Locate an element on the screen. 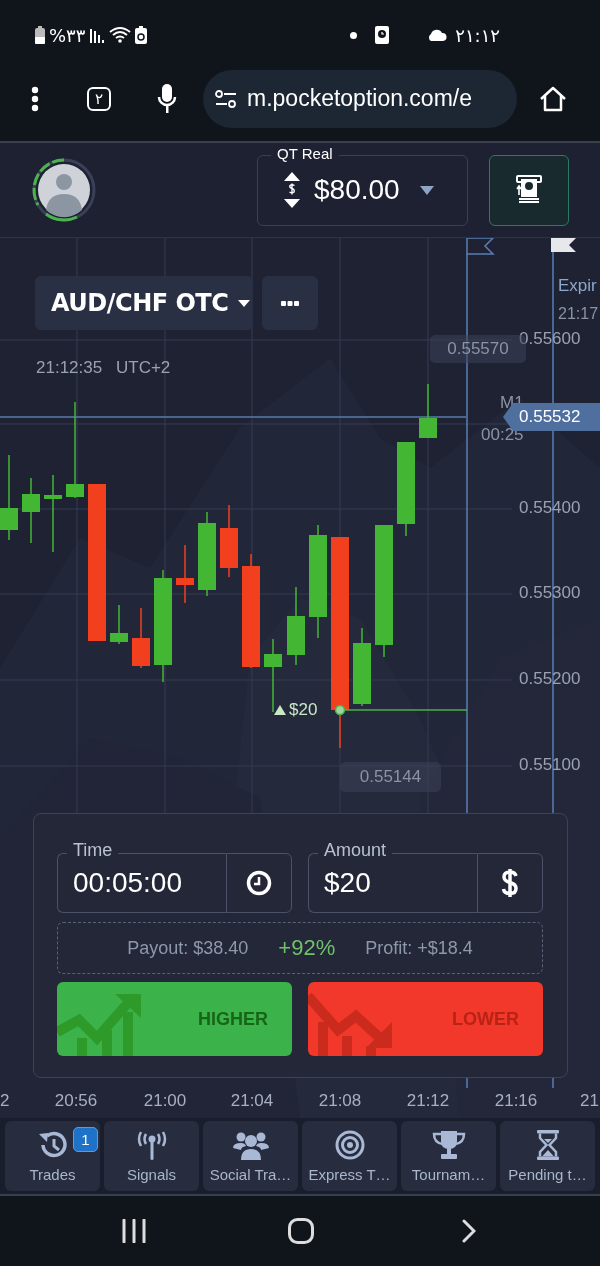 The image size is (600, 1266). asset-selector: AUD/CHF OTC is located at coordinates (144, 303).